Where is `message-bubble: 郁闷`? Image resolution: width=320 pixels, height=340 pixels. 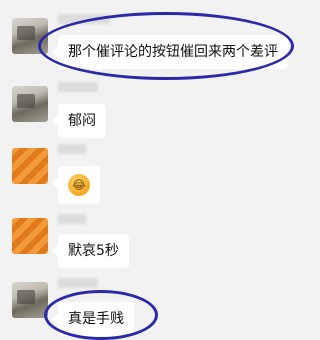
message-bubble: 郁闷 is located at coordinates (79, 121).